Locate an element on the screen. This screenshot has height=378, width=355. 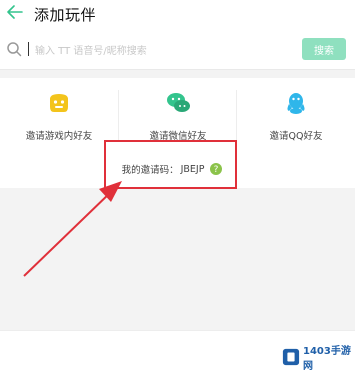
page-title: 添加玩伴 is located at coordinates (65, 15).